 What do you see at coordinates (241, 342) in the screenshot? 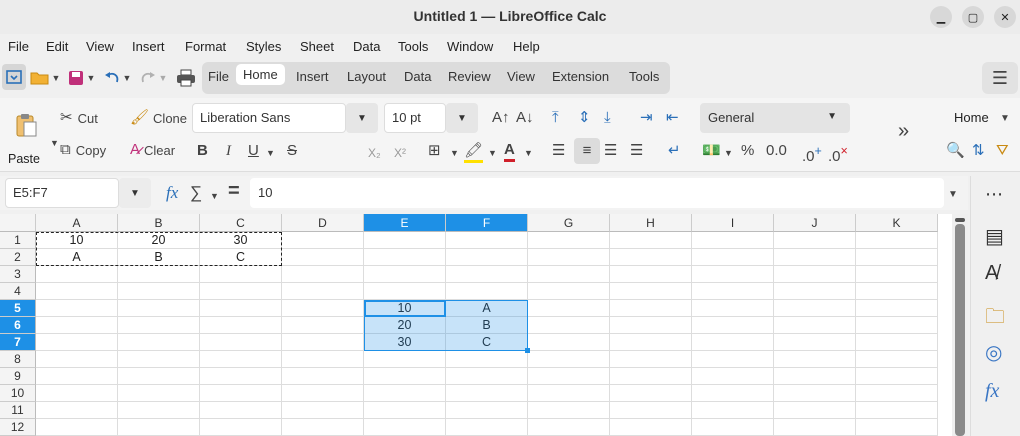
I see `cell-c7` at bounding box center [241, 342].